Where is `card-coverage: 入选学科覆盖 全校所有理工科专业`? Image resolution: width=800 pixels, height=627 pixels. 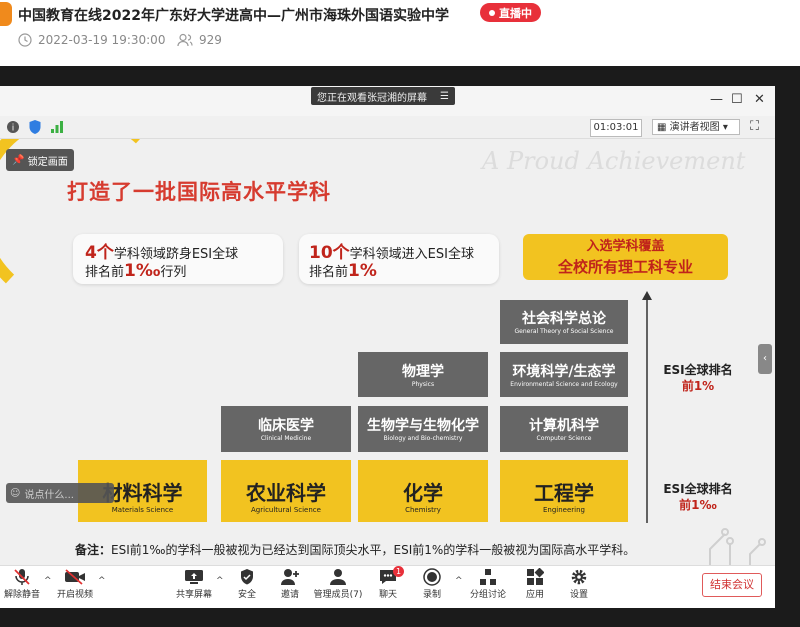 card-coverage: 入选学科覆盖 全校所有理工科专业 is located at coordinates (625, 257).